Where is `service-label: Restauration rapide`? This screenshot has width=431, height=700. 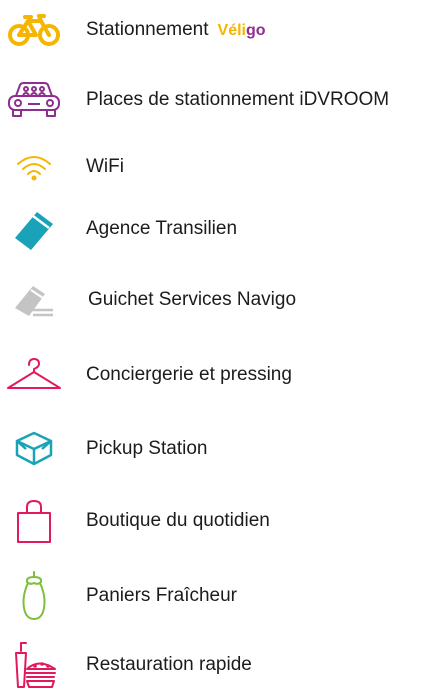
service-label: Restauration rapide is located at coordinates (169, 664).